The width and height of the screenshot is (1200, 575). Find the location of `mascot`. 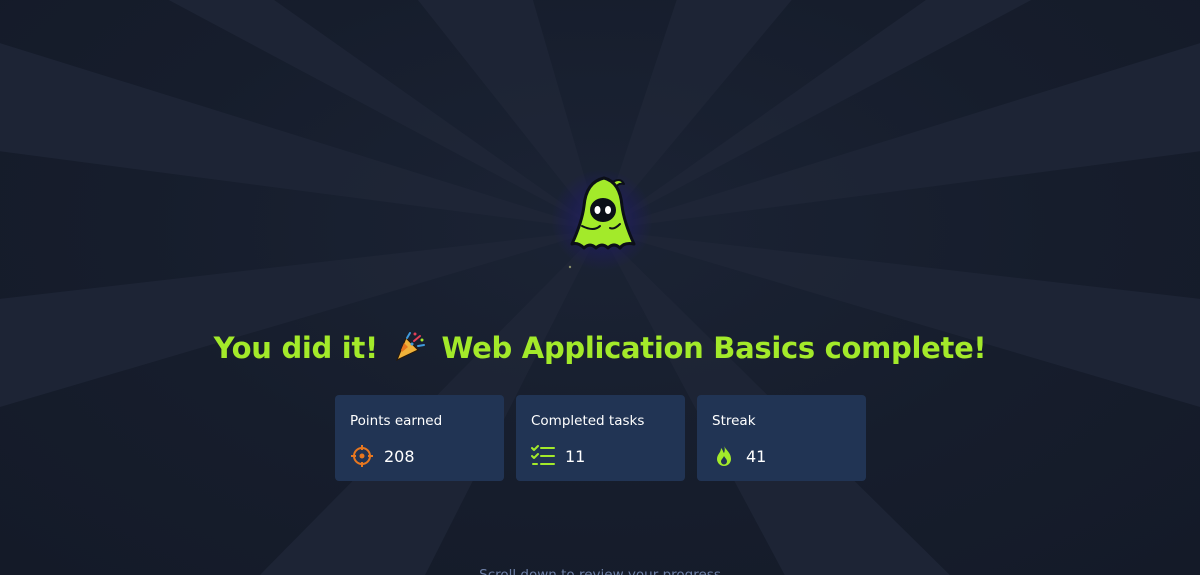

mascot is located at coordinates (605, 225).